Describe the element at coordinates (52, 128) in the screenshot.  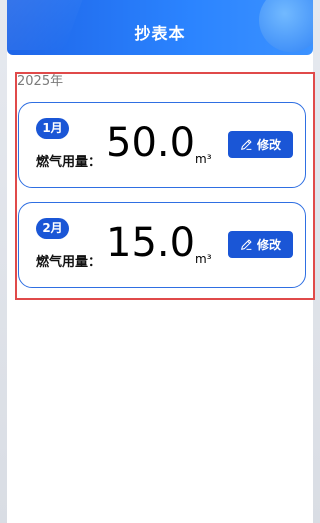
I see `month-badge: 1月` at that location.